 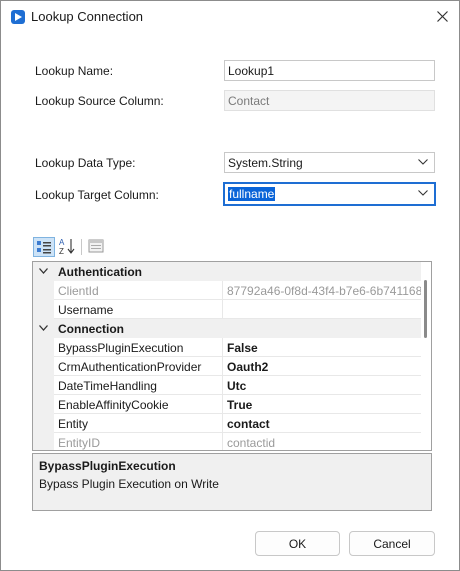 I want to click on property-row-entityid: EntityID contactid, so click(x=227, y=441).